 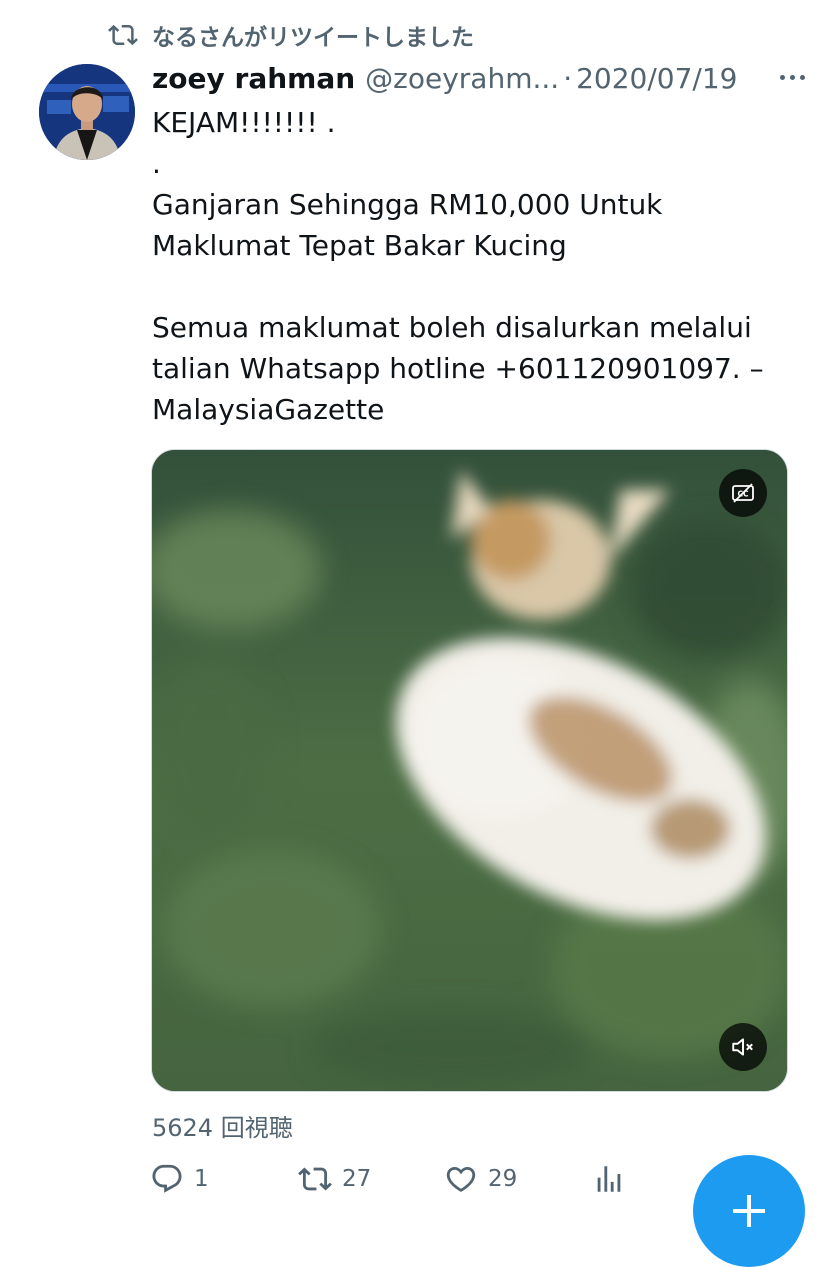 I want to click on tweet-date: 2020/07/19, so click(x=656, y=78).